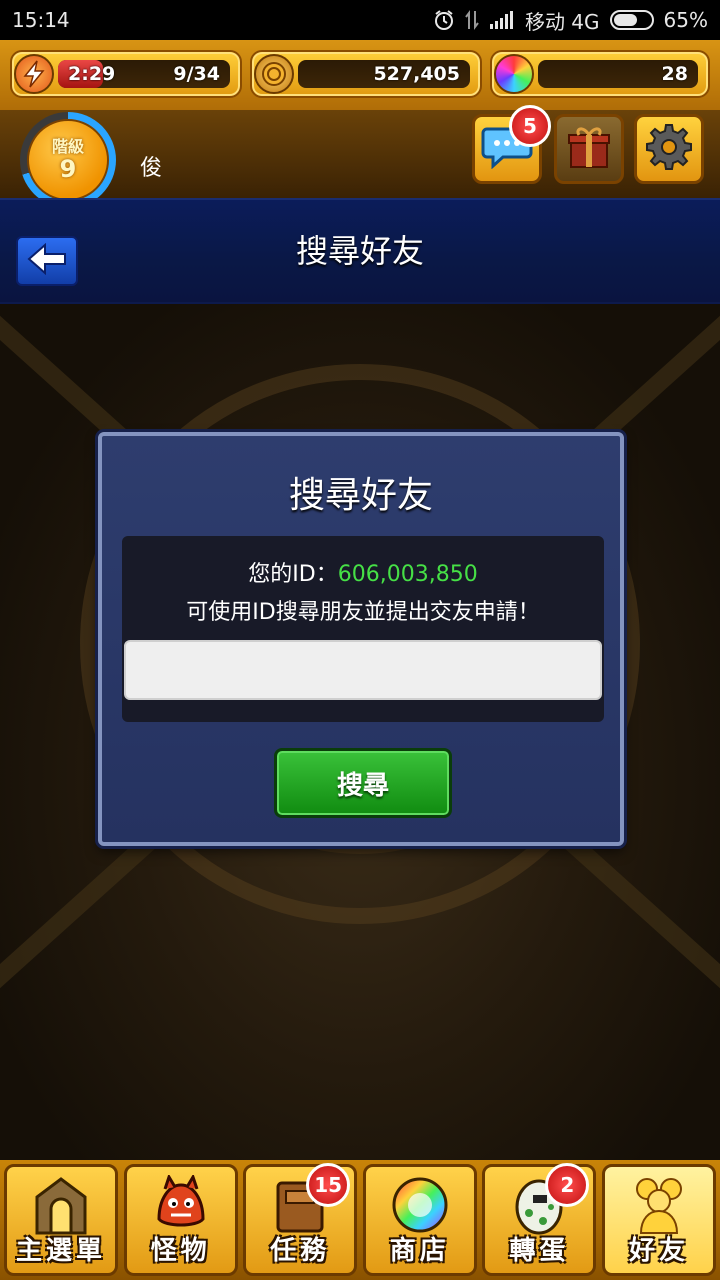 The width and height of the screenshot is (720, 1280). I want to click on nav-label: 怪物, so click(180, 1251).